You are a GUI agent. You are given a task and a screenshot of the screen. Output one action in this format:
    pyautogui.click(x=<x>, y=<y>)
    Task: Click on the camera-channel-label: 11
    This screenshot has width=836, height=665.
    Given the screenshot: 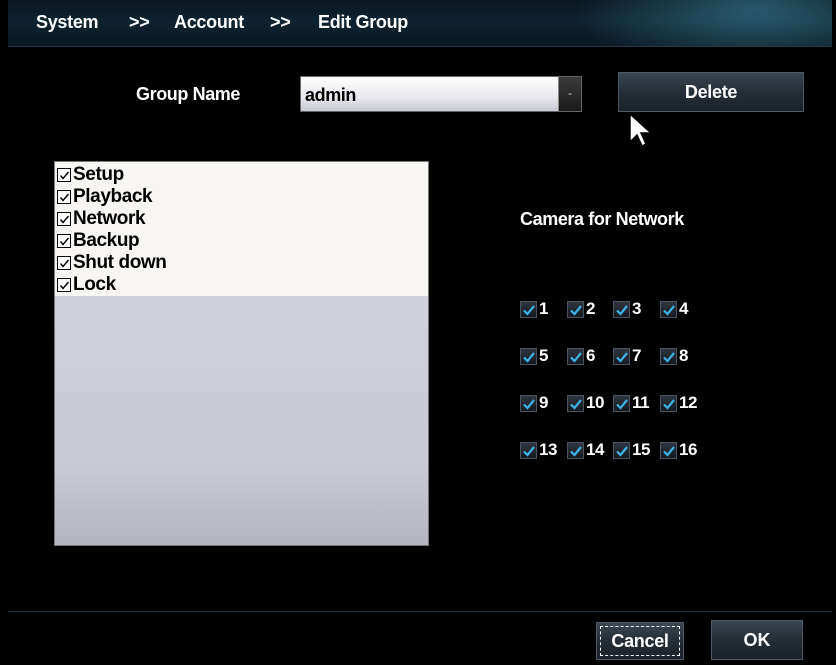 What is the action you would take?
    pyautogui.click(x=641, y=402)
    